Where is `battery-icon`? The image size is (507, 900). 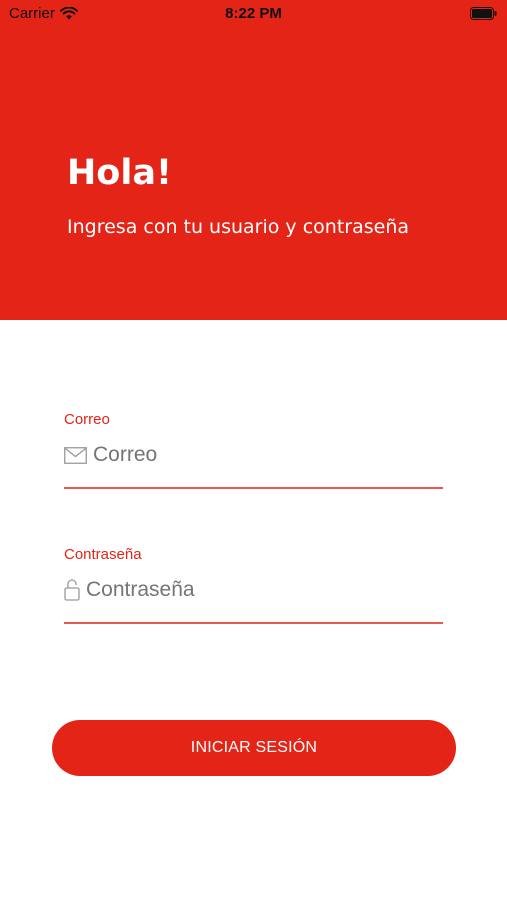
battery-icon is located at coordinates (483, 13).